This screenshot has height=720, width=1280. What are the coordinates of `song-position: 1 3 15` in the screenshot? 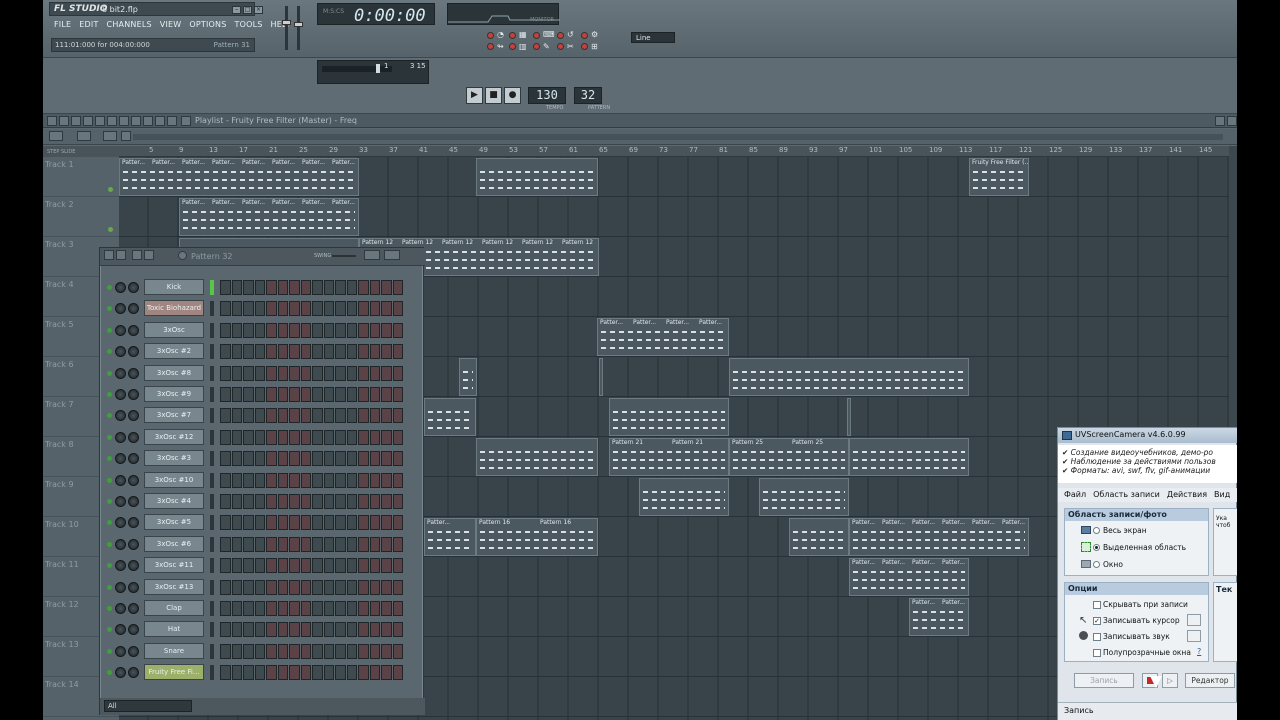 It's located at (373, 72).